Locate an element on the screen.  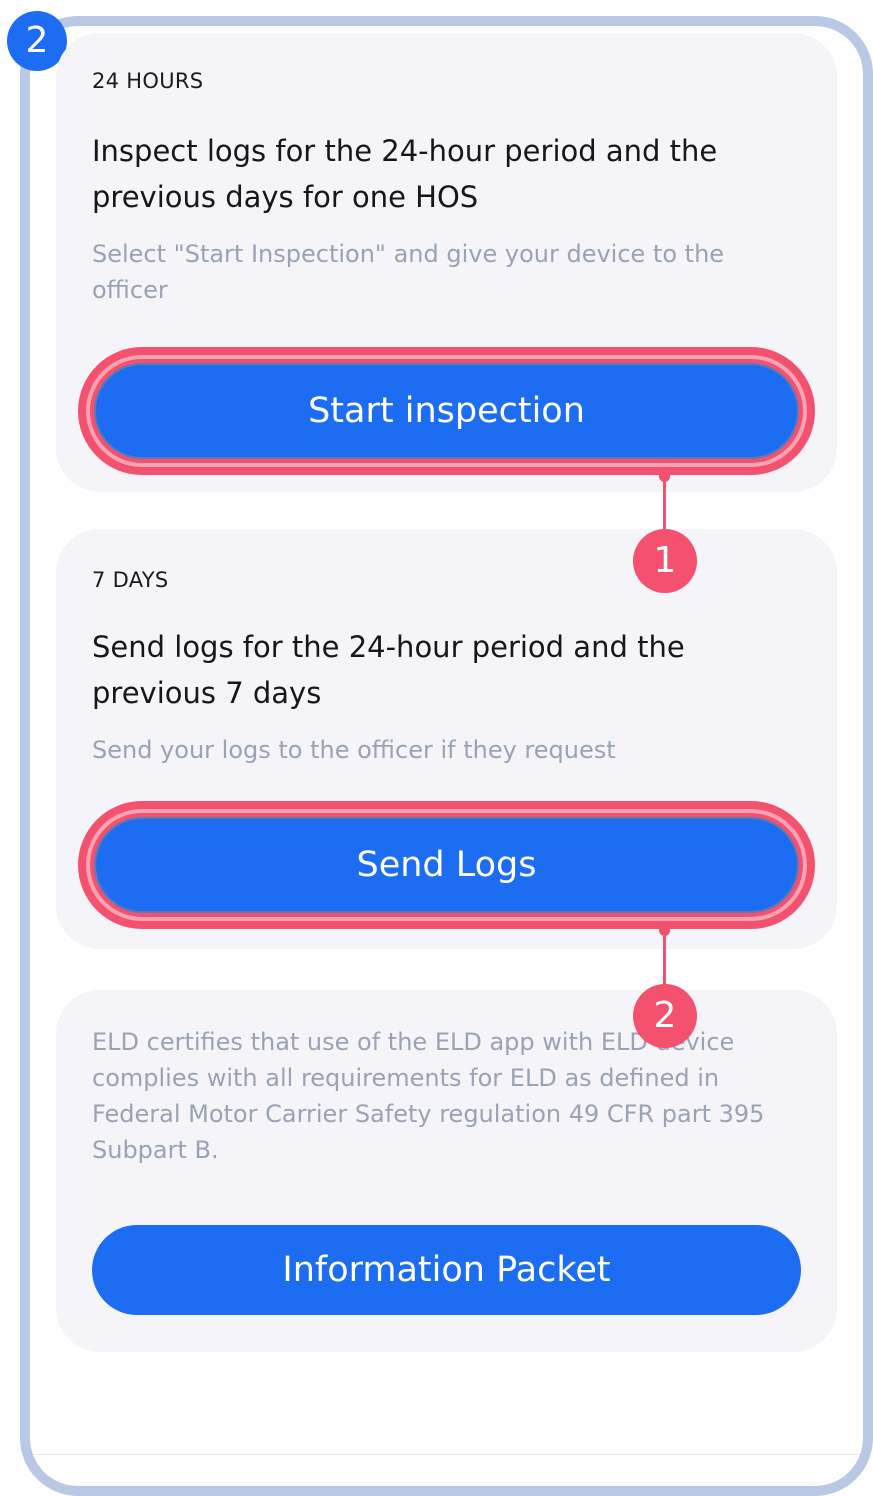
start-inspection-button: Start inspection is located at coordinates (446, 411).